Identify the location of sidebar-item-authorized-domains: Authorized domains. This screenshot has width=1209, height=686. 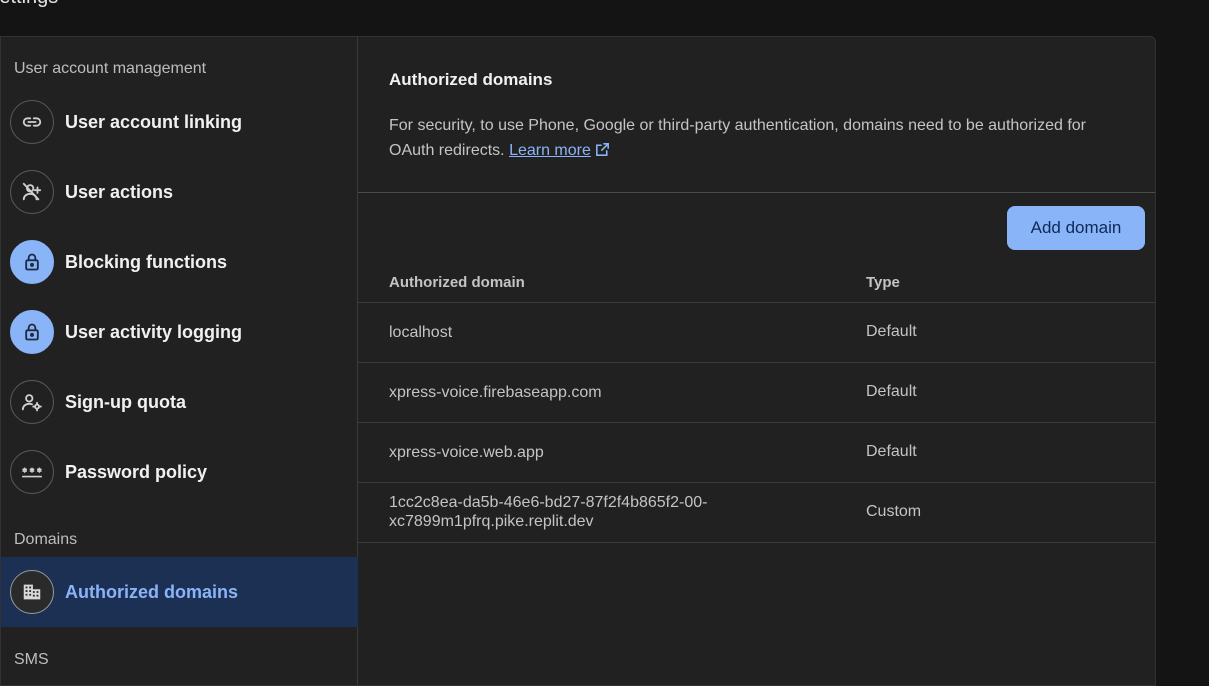
(179, 592).